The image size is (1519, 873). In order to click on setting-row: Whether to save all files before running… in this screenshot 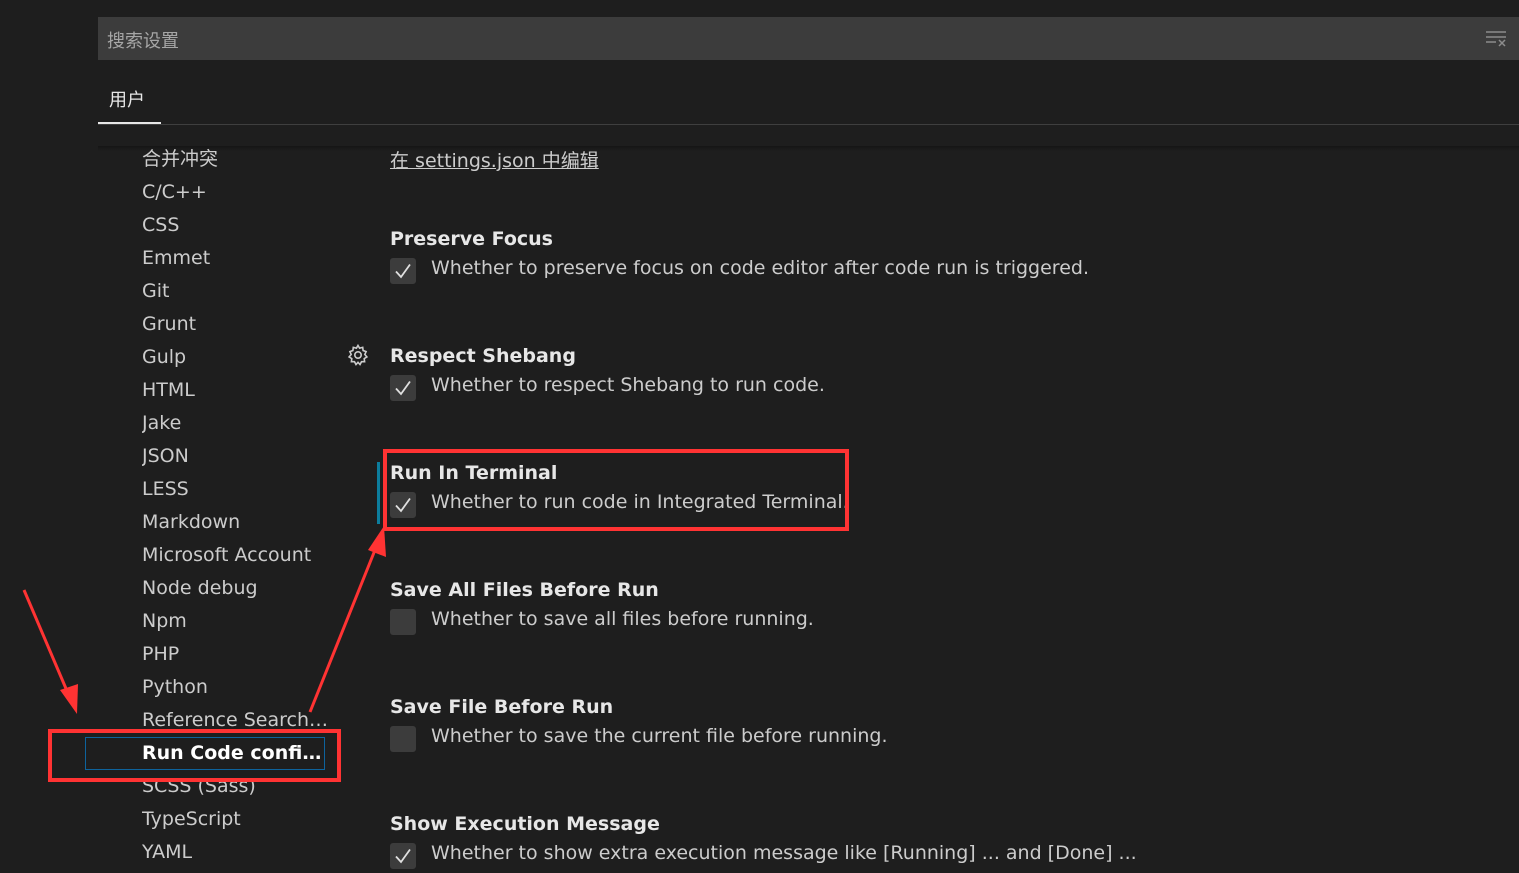, I will do `click(940, 622)`.